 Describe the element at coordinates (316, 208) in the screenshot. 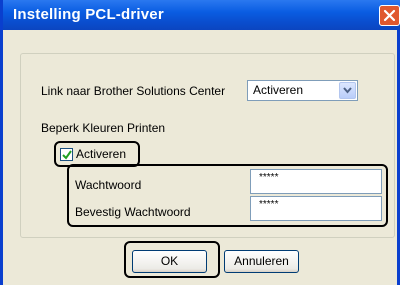

I see `confirm-password-field: *****` at that location.